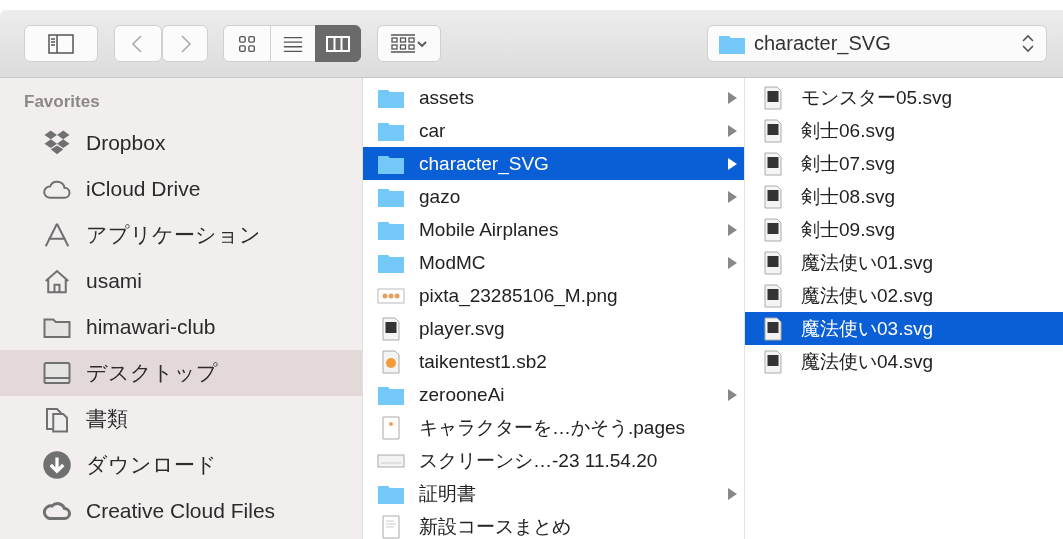  I want to click on sidebar-item: Dropbox, so click(181, 143).